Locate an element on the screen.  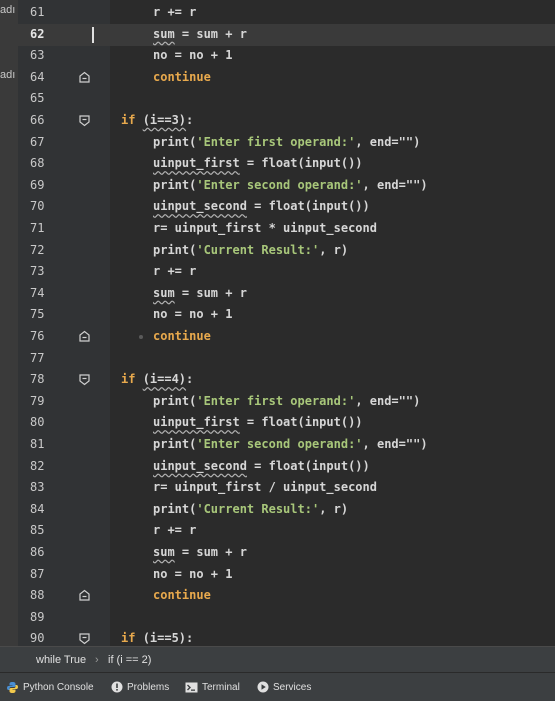
code-line: 69 print('Enter second operand:', end="") is located at coordinates (277, 186).